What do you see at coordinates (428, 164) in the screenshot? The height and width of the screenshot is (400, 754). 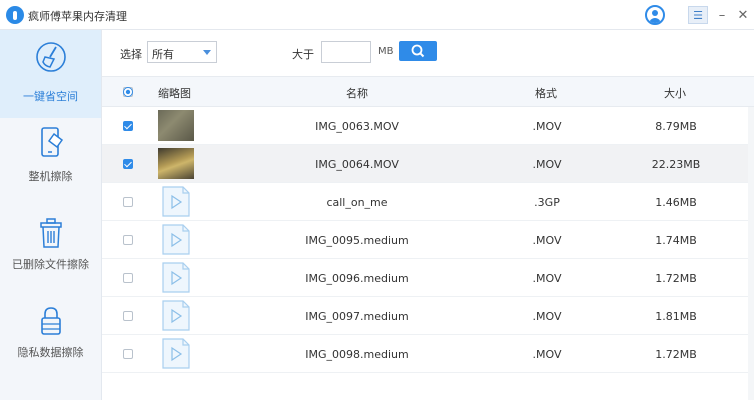 I see `table-row: IMG_0064.MOV .MOV 22.23MB` at bounding box center [428, 164].